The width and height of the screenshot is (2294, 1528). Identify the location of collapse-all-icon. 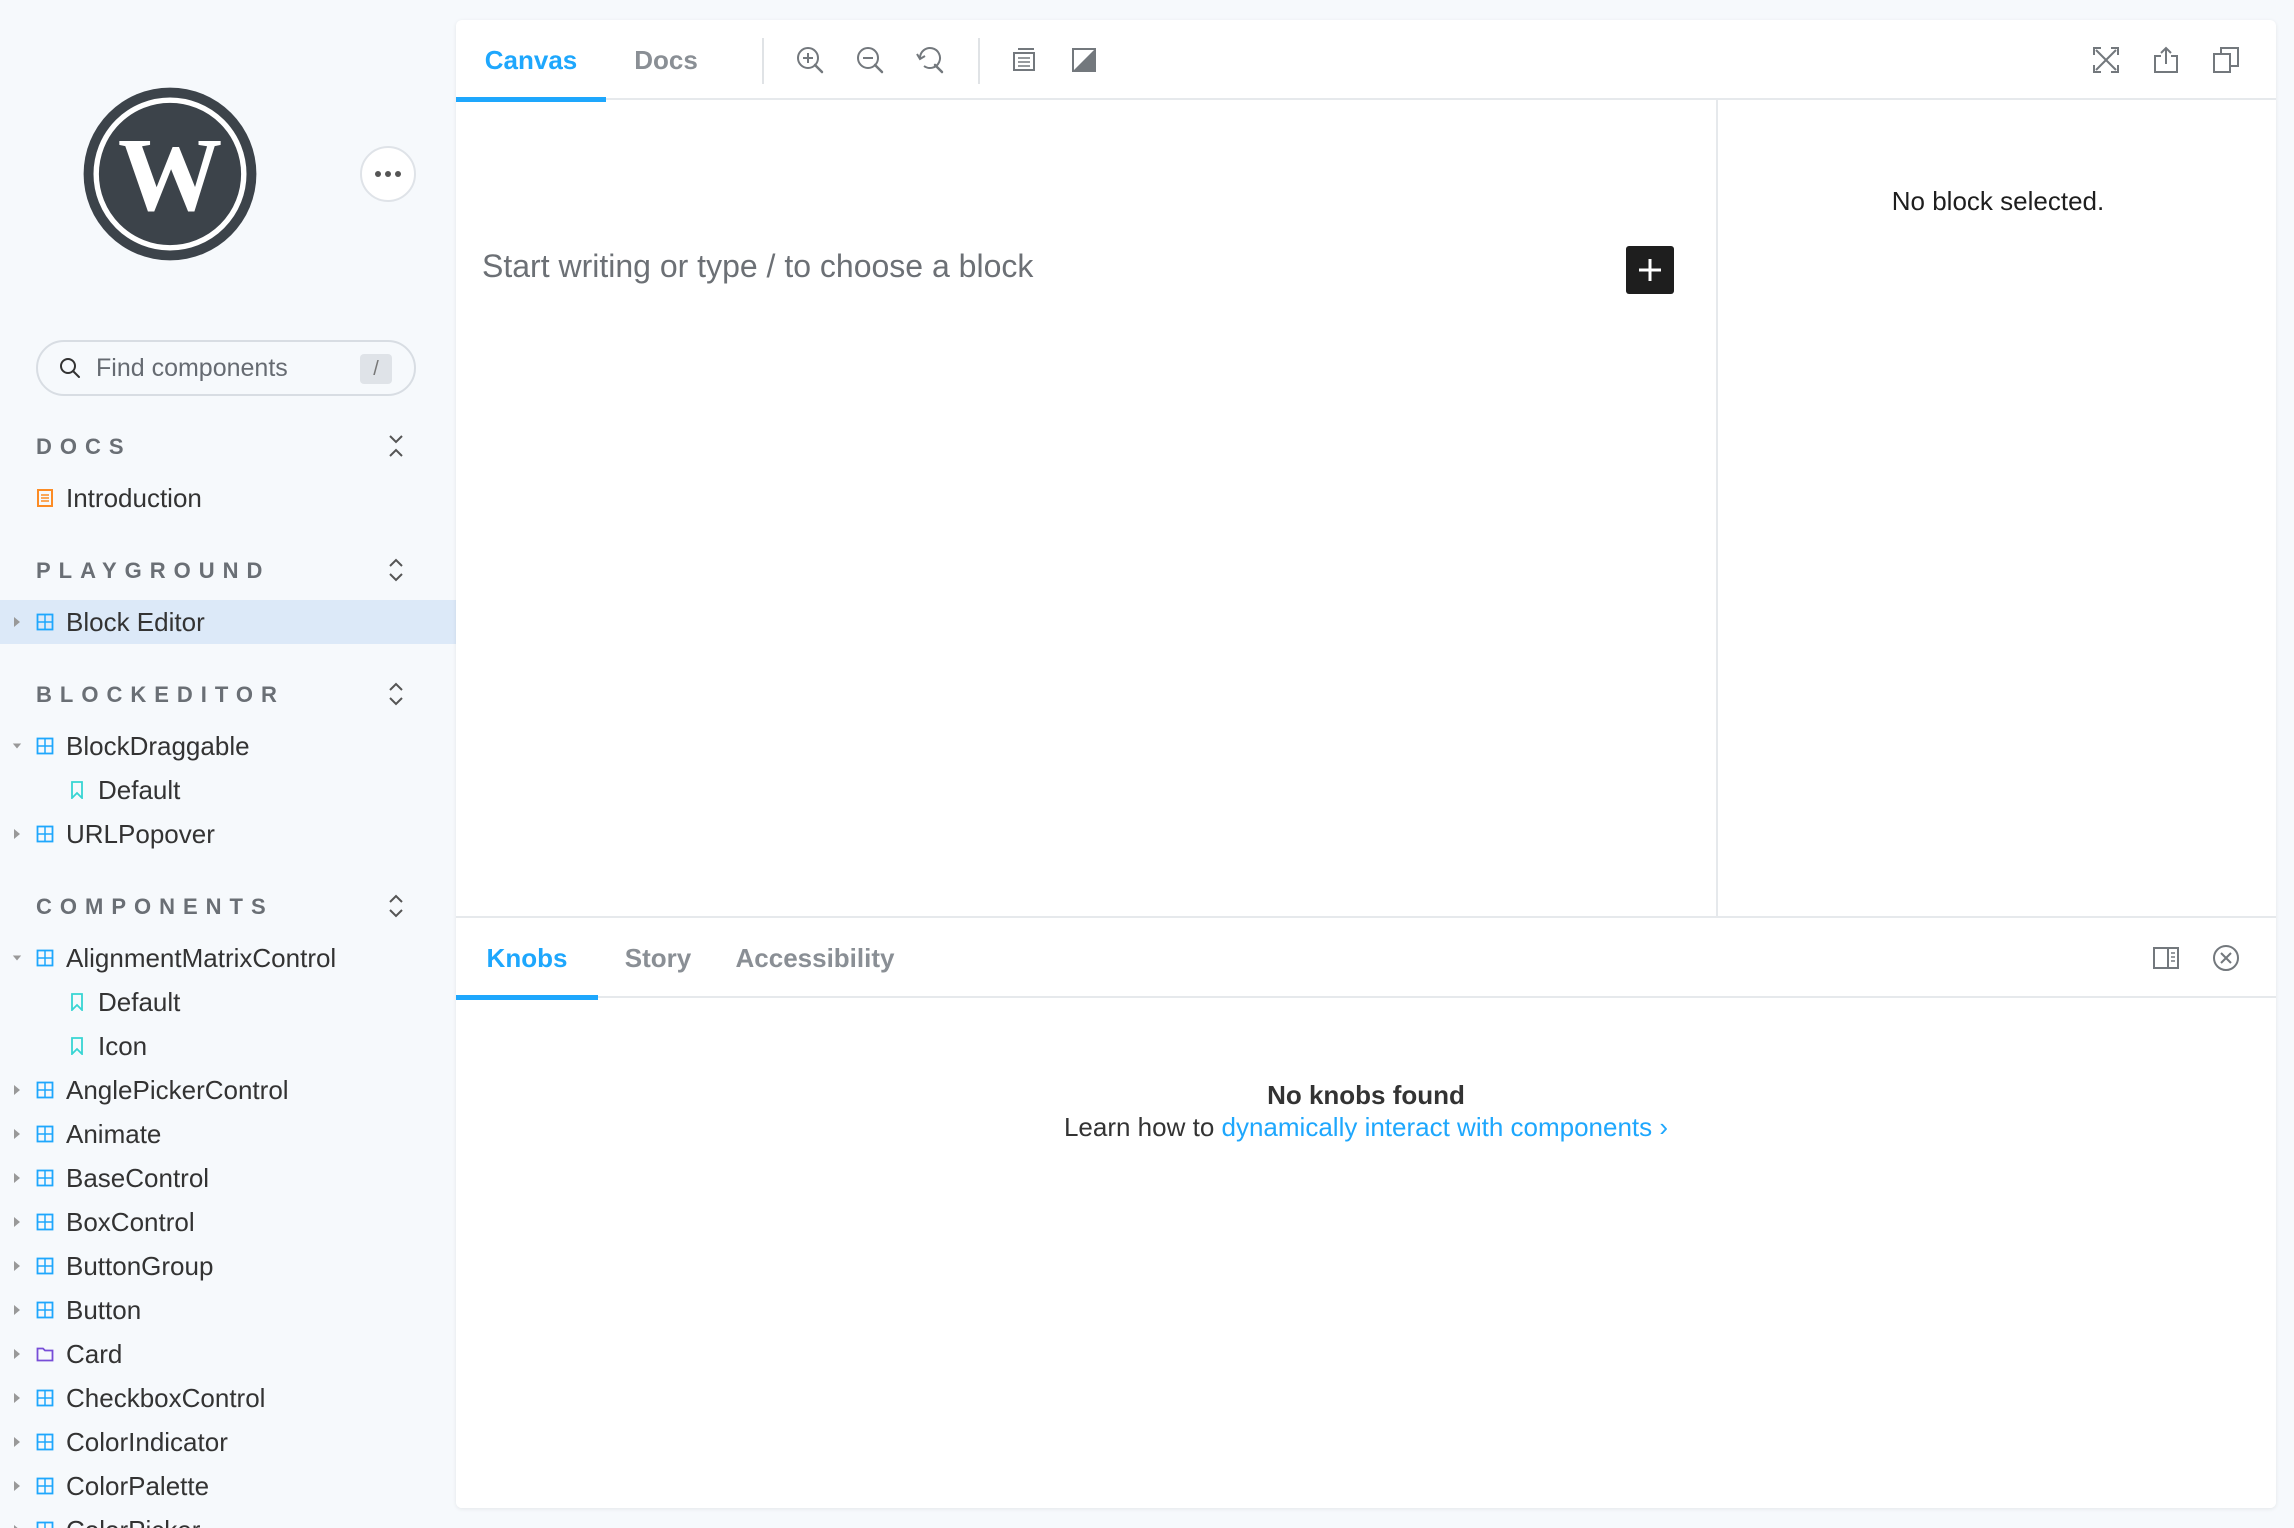
(396, 446).